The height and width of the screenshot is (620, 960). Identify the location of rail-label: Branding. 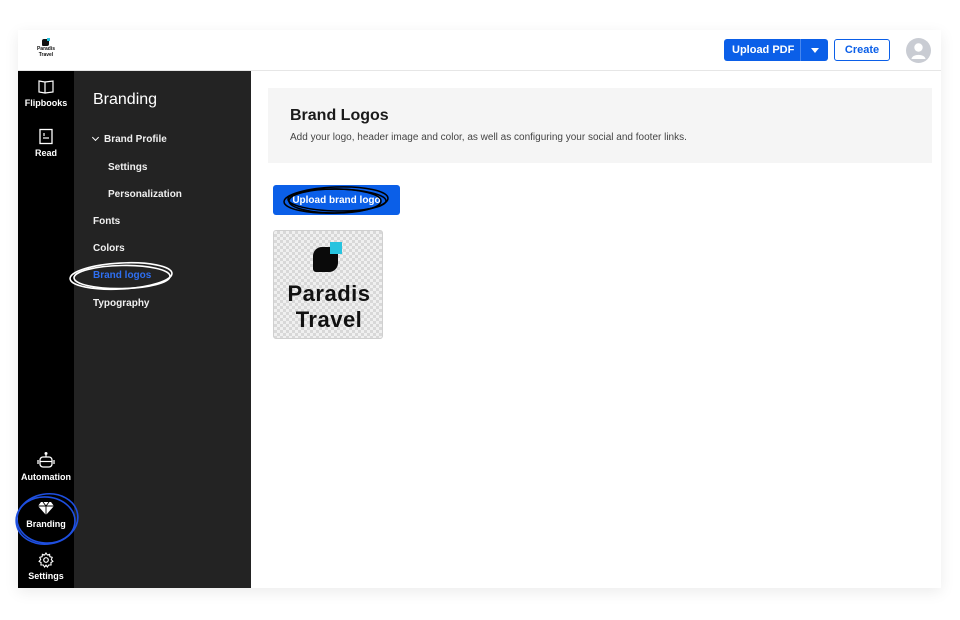
(46, 524).